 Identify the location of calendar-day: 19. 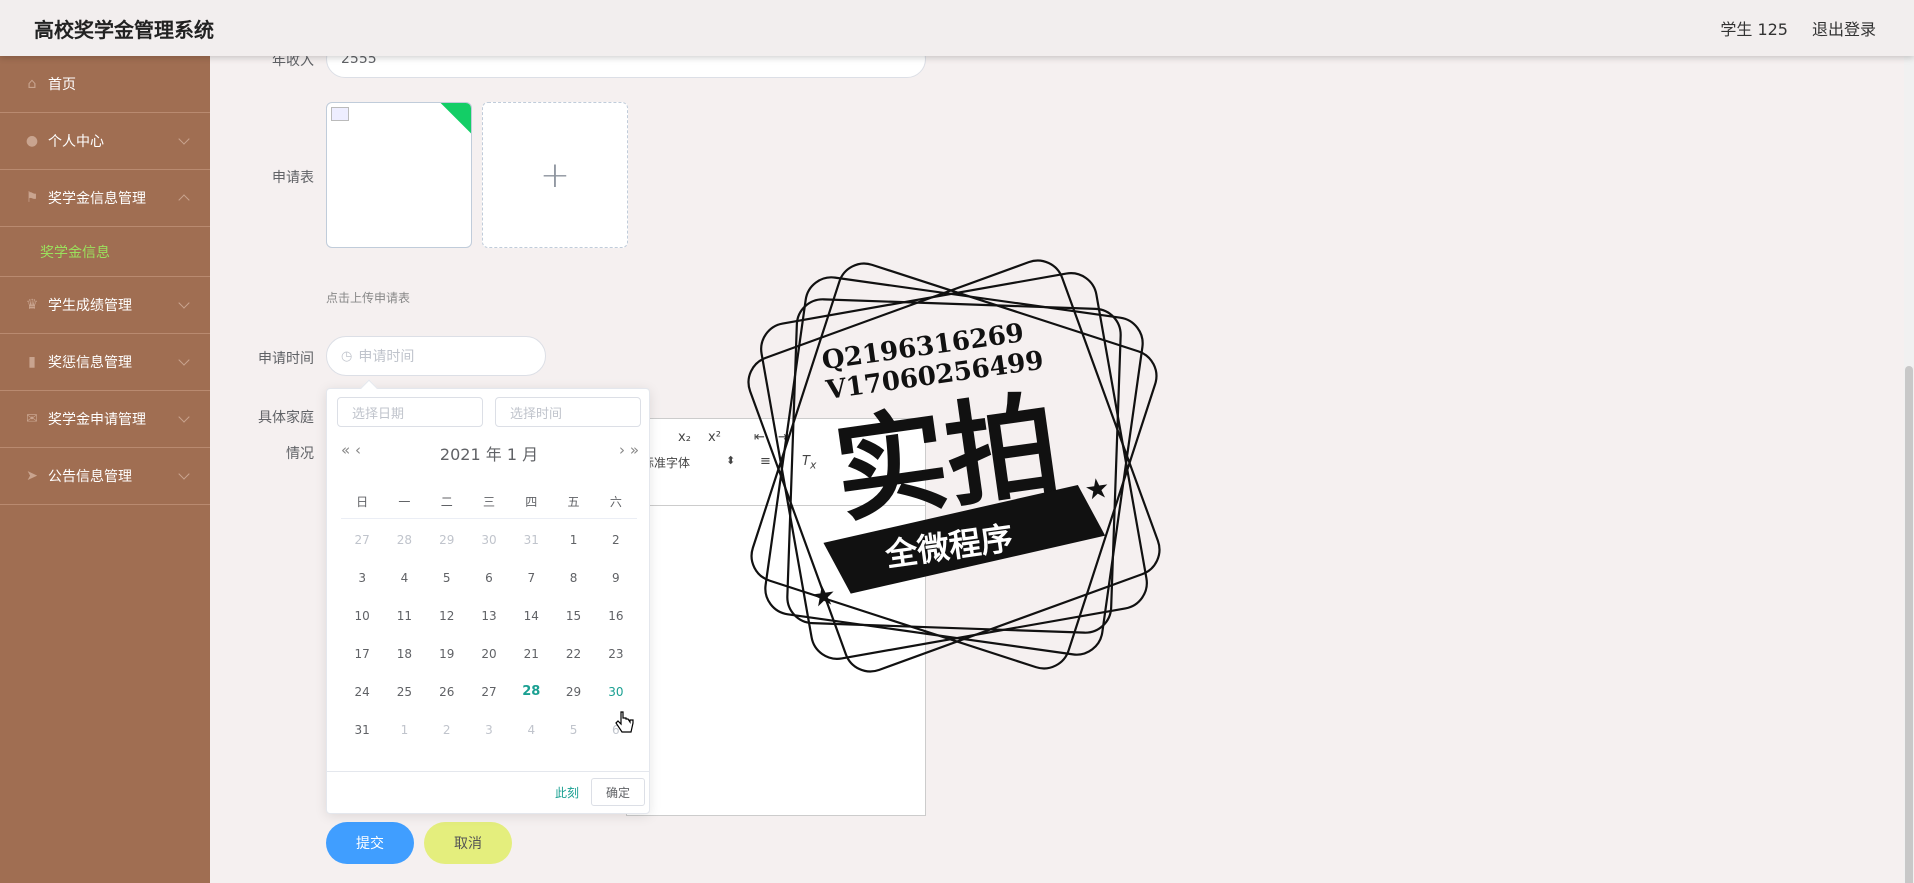
(447, 658).